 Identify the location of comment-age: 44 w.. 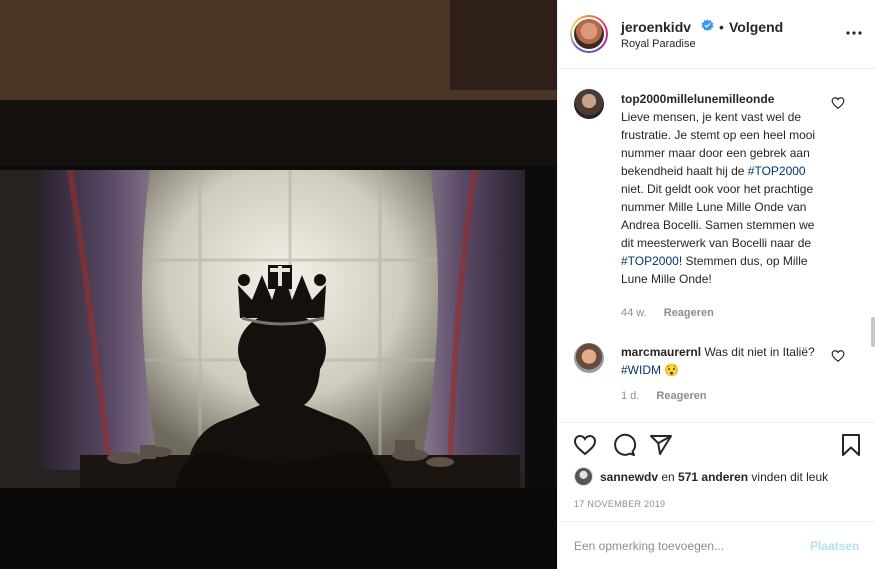
(634, 313).